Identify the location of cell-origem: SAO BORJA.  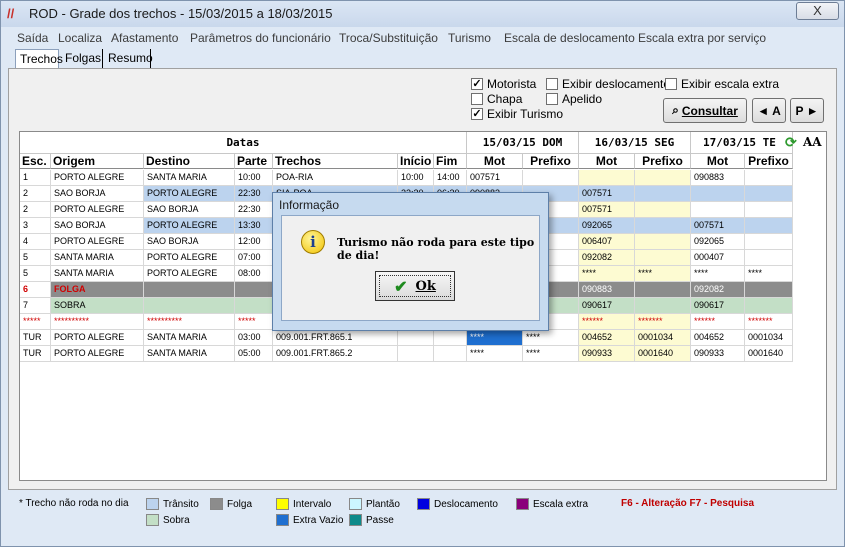
(97, 194).